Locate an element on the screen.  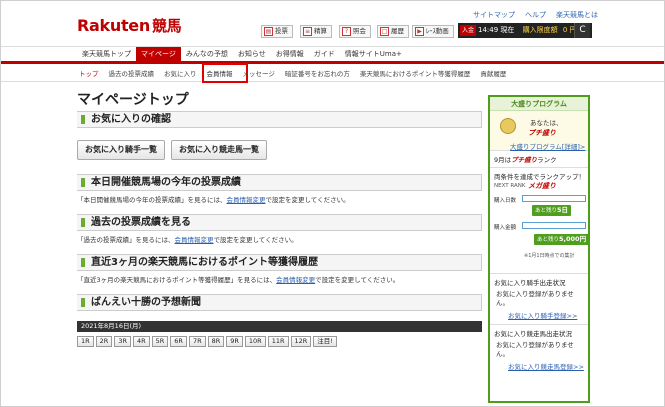
logo-main: Rakuten is located at coordinates (113, 25).